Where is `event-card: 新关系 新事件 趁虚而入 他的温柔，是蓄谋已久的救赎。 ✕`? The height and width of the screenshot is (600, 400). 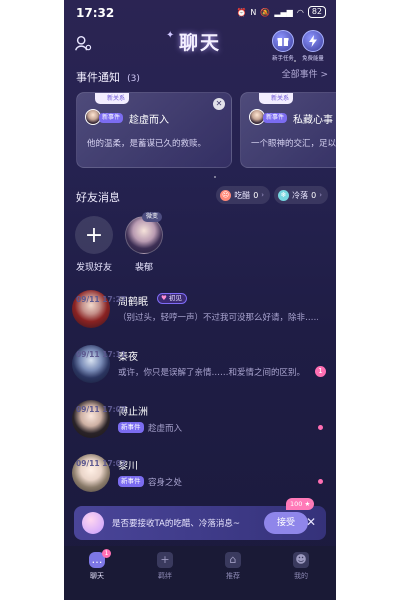 event-card: 新关系 新事件 趁虚而入 他的温柔，是蓄谋已久的救赎。 ✕ is located at coordinates (154, 130).